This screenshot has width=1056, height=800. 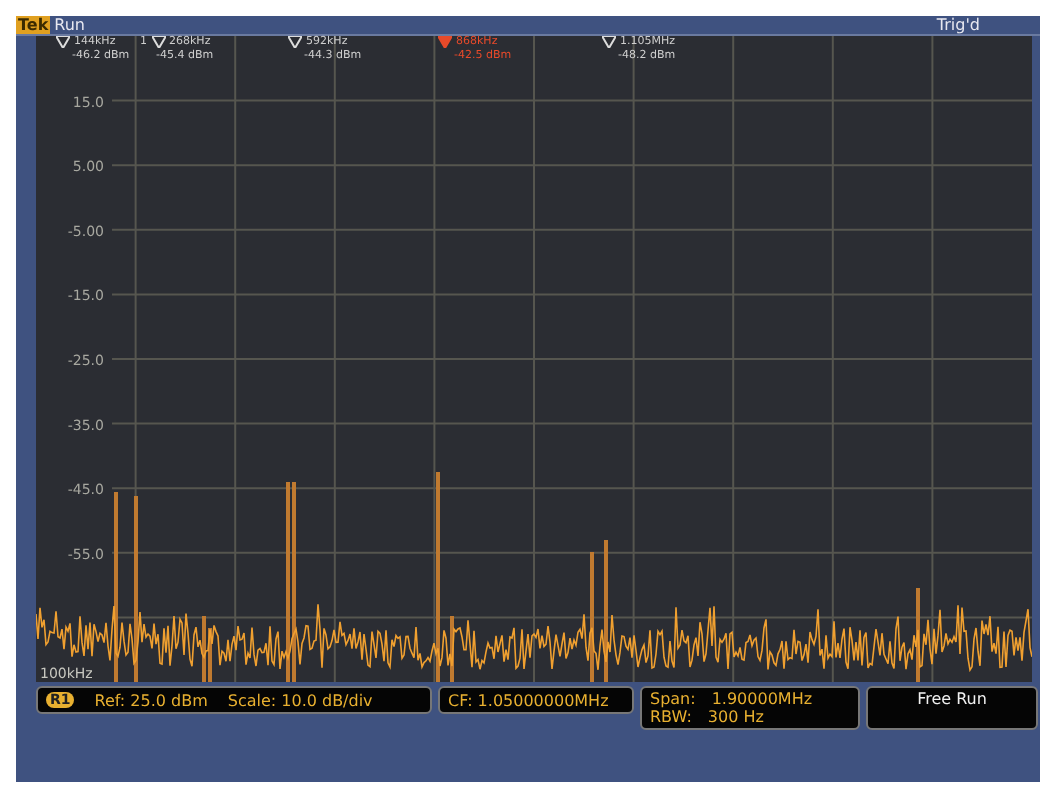 I want to click on vertical-scale: Scale: 10.0 dB/div, so click(x=300, y=700).